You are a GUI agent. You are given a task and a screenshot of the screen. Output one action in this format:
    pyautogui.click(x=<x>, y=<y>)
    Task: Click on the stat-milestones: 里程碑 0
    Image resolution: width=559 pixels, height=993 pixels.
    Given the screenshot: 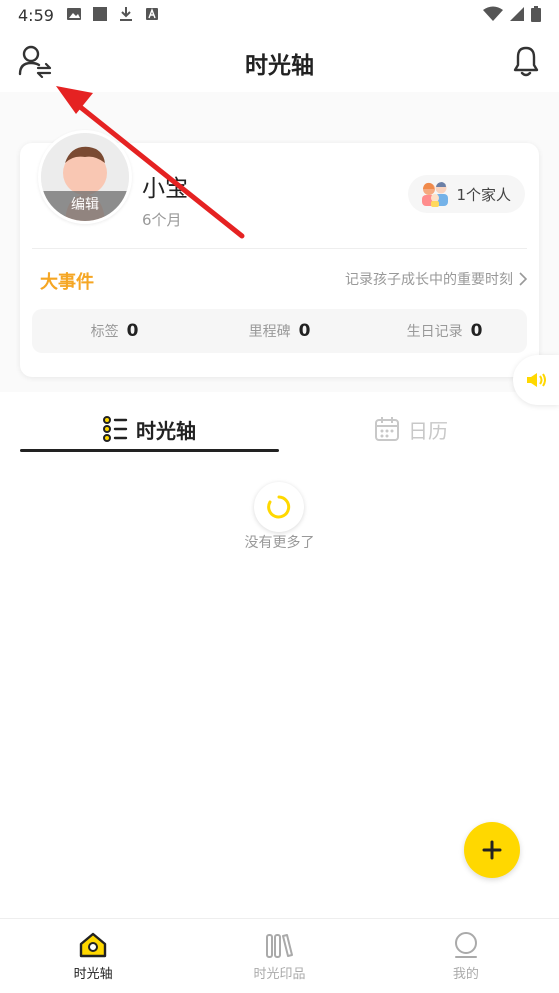 What is the action you would take?
    pyautogui.click(x=279, y=331)
    